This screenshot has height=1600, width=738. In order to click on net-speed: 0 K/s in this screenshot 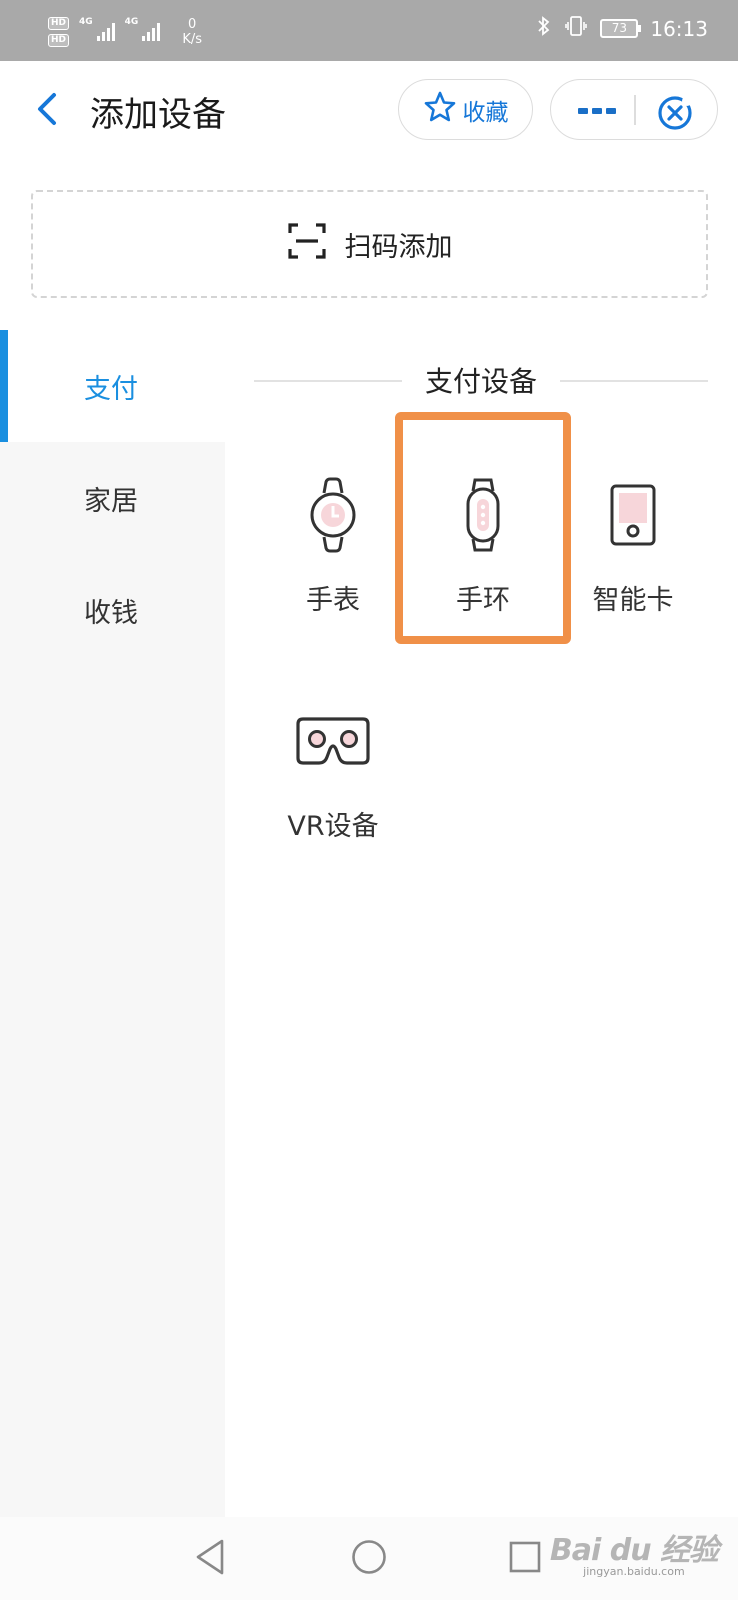, I will do `click(192, 32)`.